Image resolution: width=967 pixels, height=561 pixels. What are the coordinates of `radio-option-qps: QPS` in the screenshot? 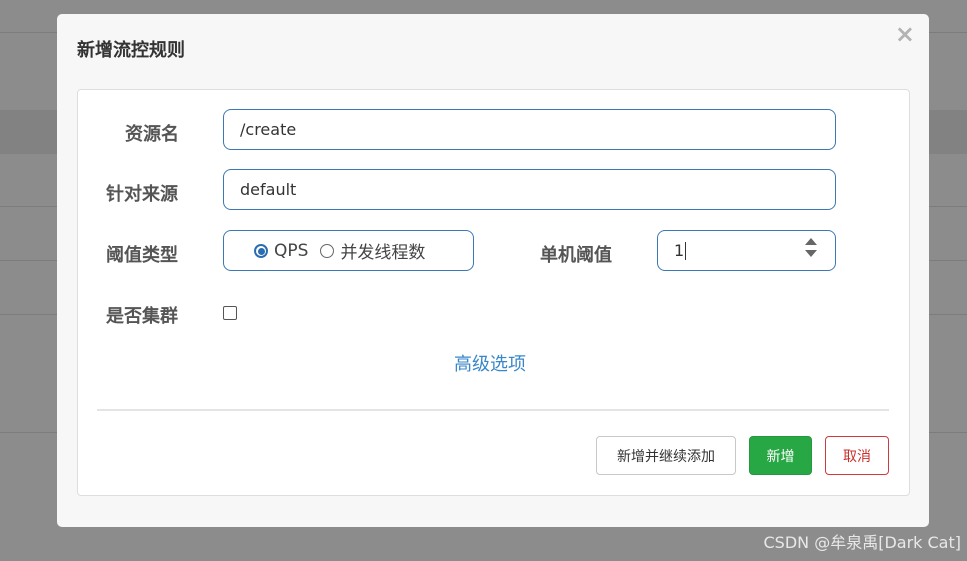 It's located at (281, 251).